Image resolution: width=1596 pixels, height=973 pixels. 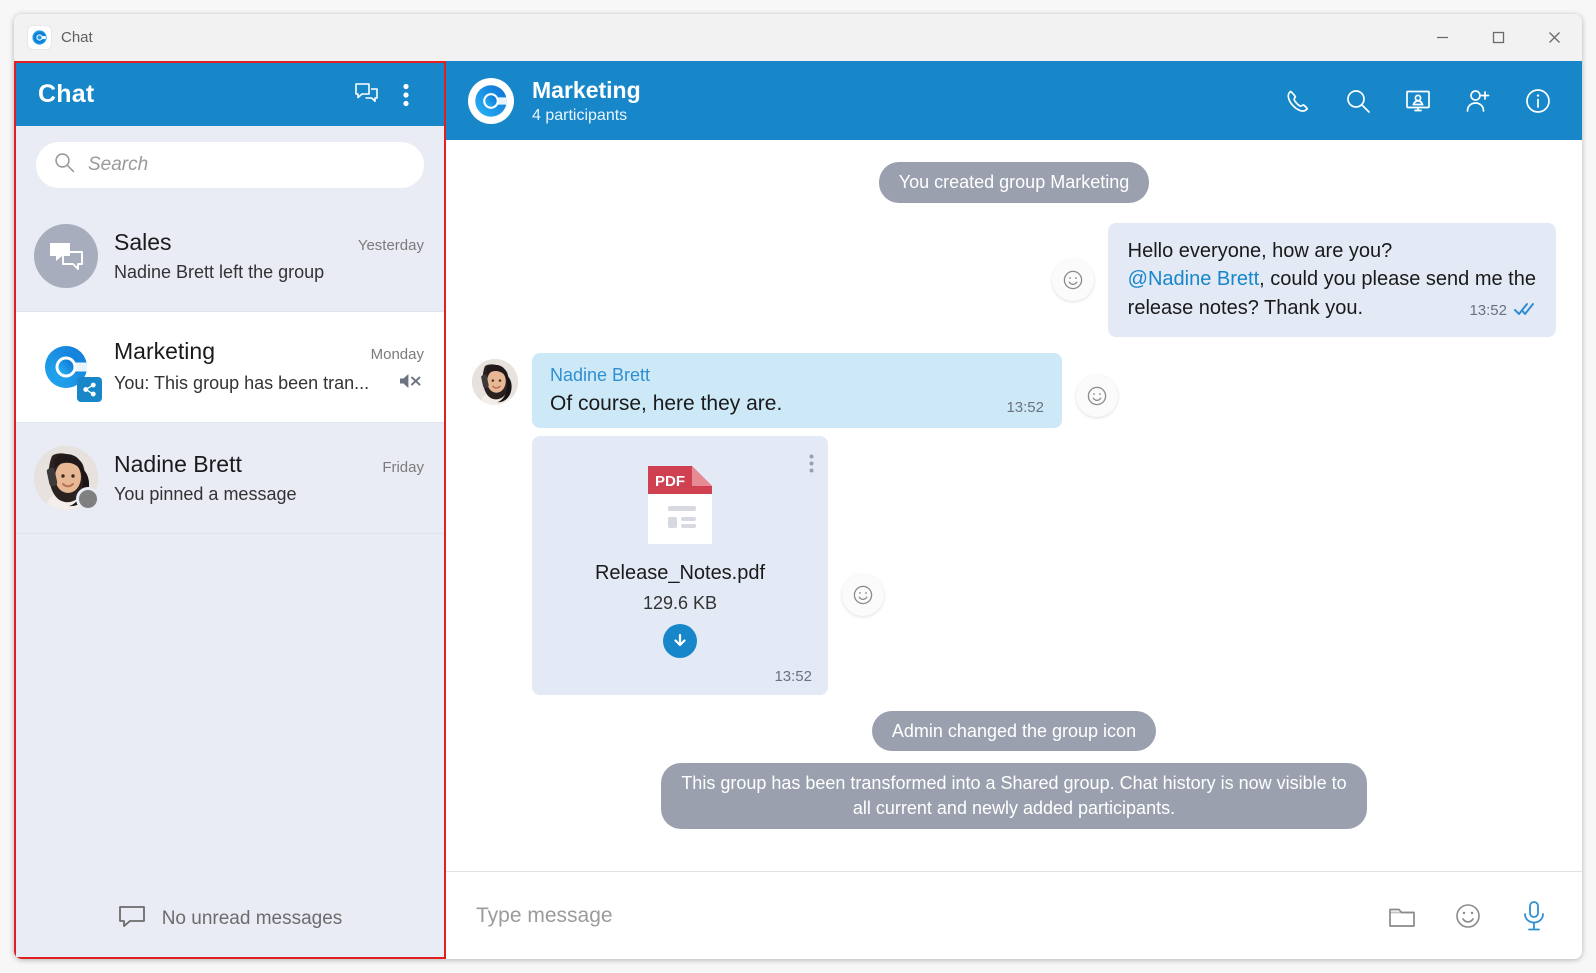 What do you see at coordinates (1014, 100) in the screenshot?
I see `chat-header: Marketing 4 participants` at bounding box center [1014, 100].